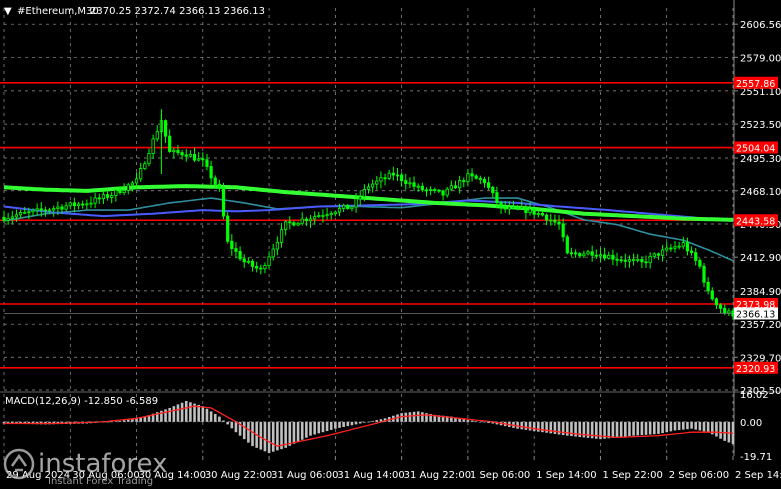  Describe the element at coordinates (238, 475) in the screenshot. I see `time-tick-label: 30 Aug 22:00` at that location.